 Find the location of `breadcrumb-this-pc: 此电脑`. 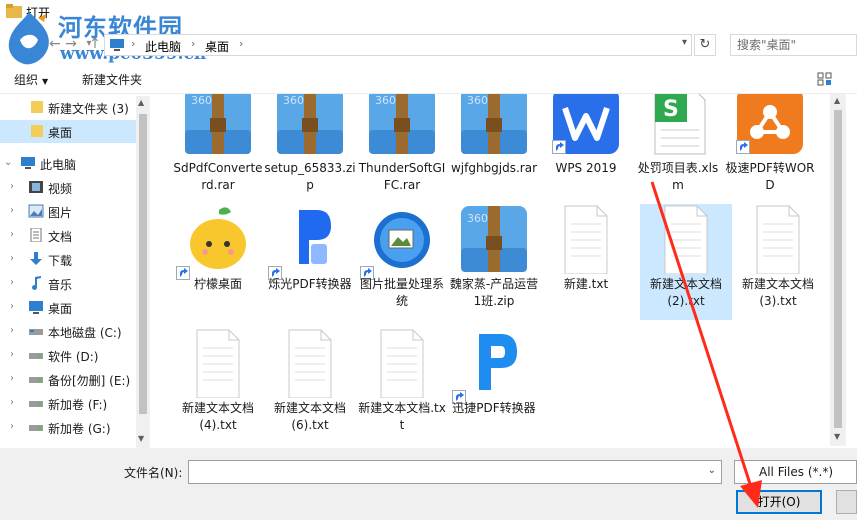

breadcrumb-this-pc: 此电脑 is located at coordinates (163, 46).